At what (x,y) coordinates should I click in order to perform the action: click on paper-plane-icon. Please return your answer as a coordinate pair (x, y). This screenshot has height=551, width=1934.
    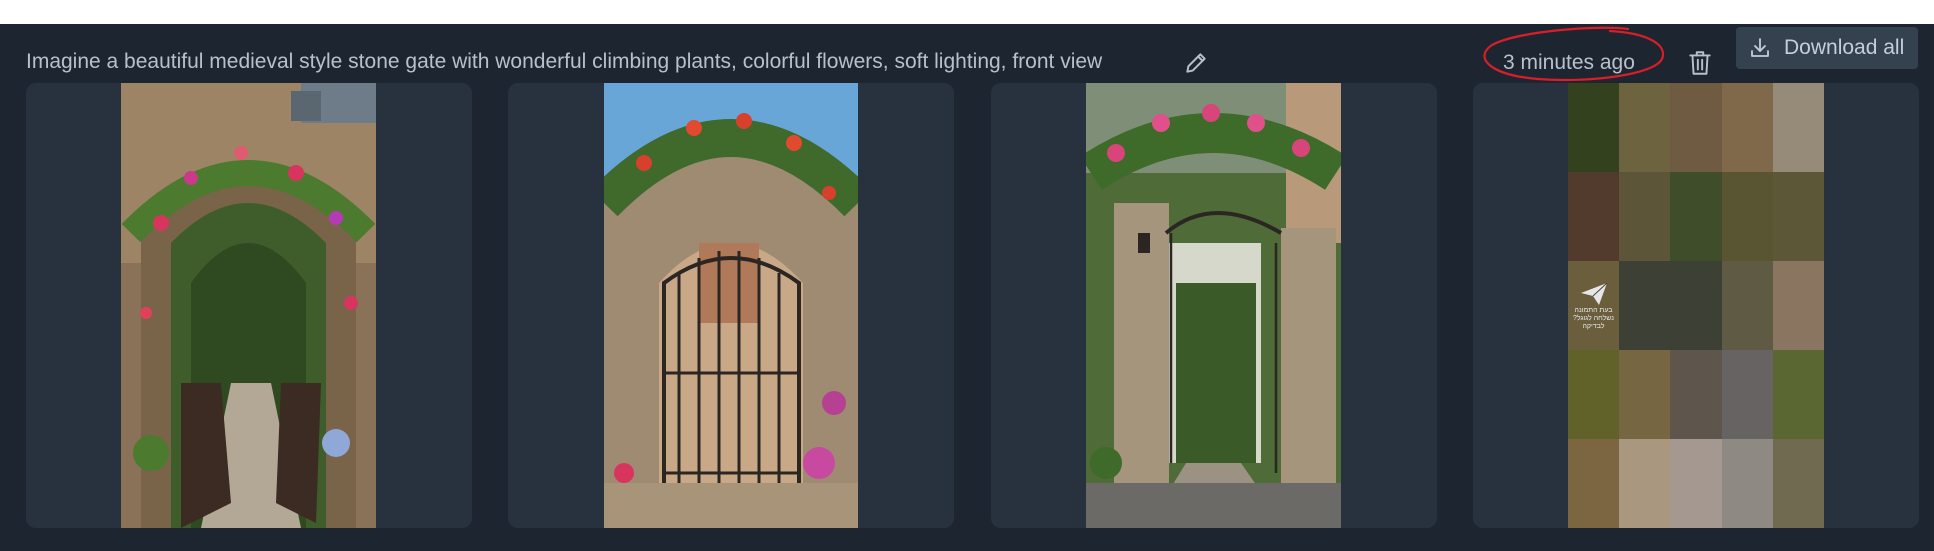
    Looking at the image, I should click on (1593, 293).